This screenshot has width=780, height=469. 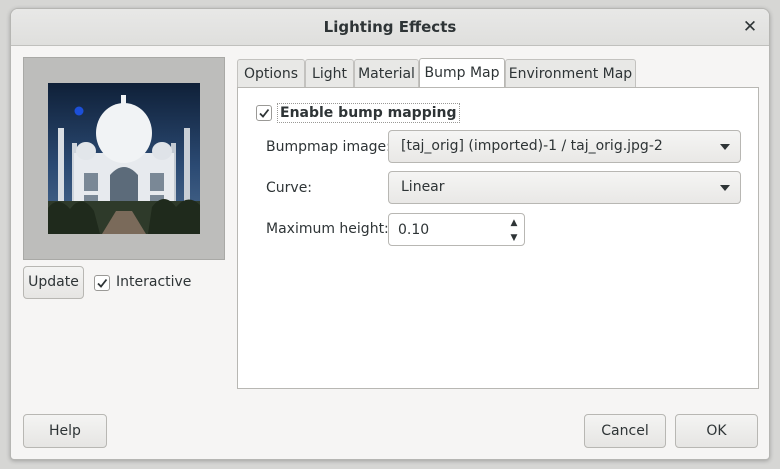 I want to click on tab-environment-map: Environment Map, so click(x=570, y=73).